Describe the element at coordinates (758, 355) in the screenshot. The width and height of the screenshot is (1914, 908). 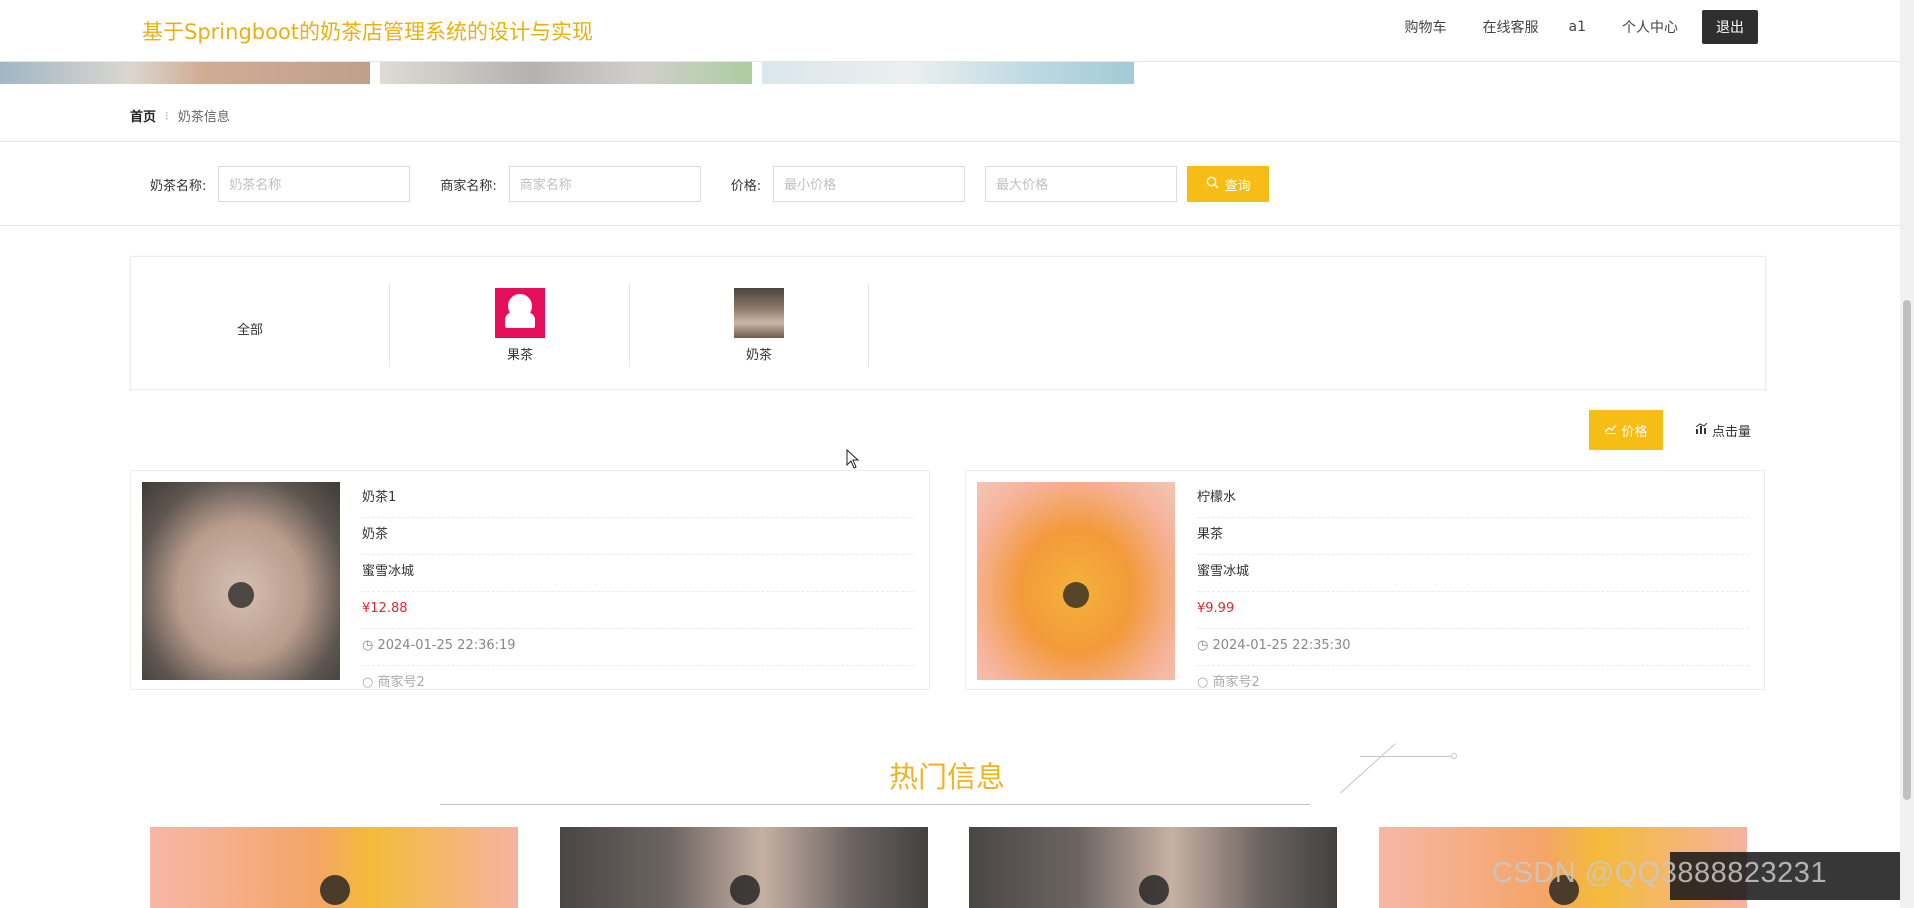
I see `category-label: 奶茶` at that location.